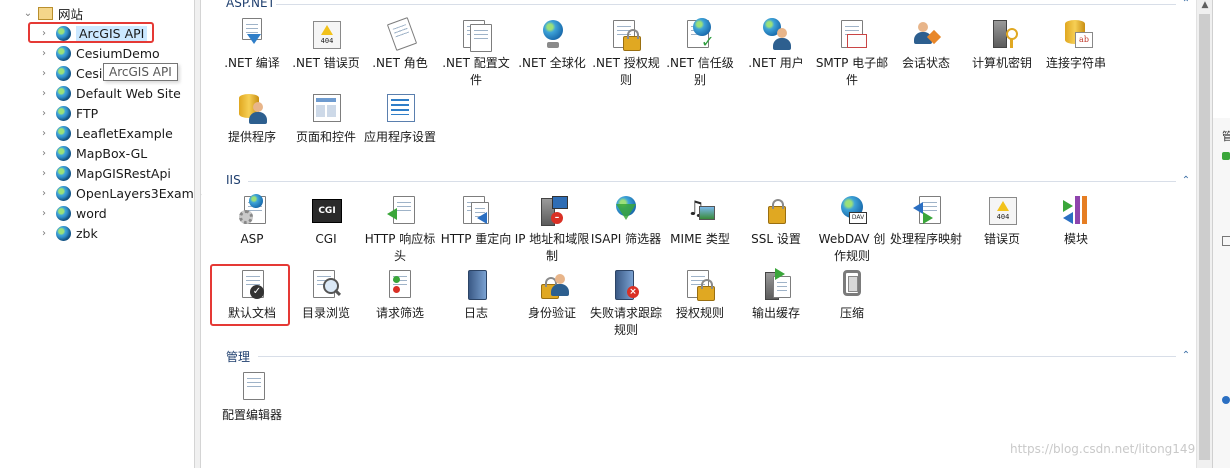  I want to click on feature-label: .NET 信任级别, so click(700, 71).